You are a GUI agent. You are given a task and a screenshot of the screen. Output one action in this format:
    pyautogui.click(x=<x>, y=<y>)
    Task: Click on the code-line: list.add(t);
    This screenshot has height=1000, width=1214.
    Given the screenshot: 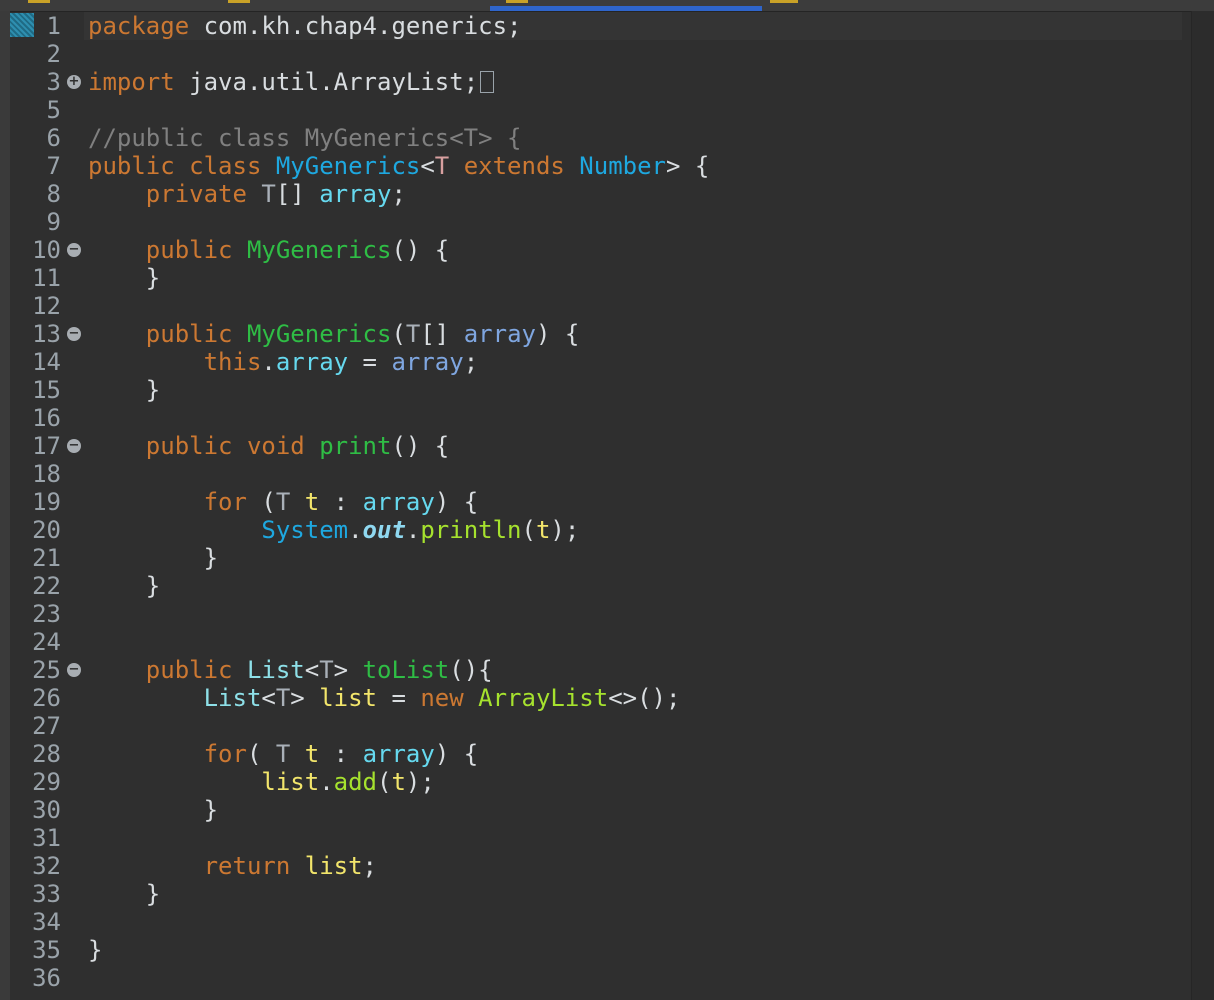 What is the action you would take?
    pyautogui.click(x=638, y=782)
    